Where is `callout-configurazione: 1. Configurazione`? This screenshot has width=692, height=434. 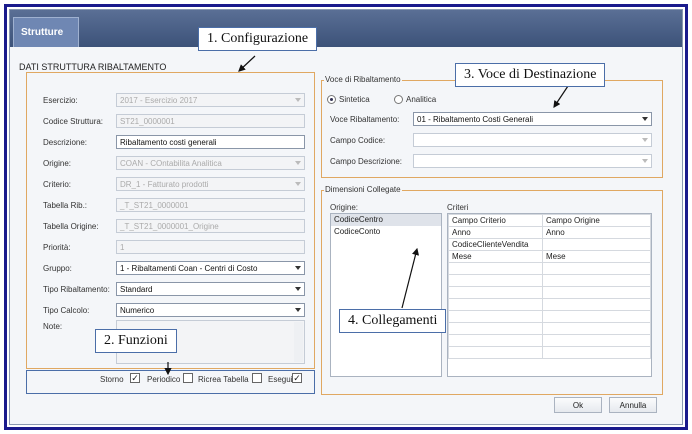 callout-configurazione: 1. Configurazione is located at coordinates (258, 39).